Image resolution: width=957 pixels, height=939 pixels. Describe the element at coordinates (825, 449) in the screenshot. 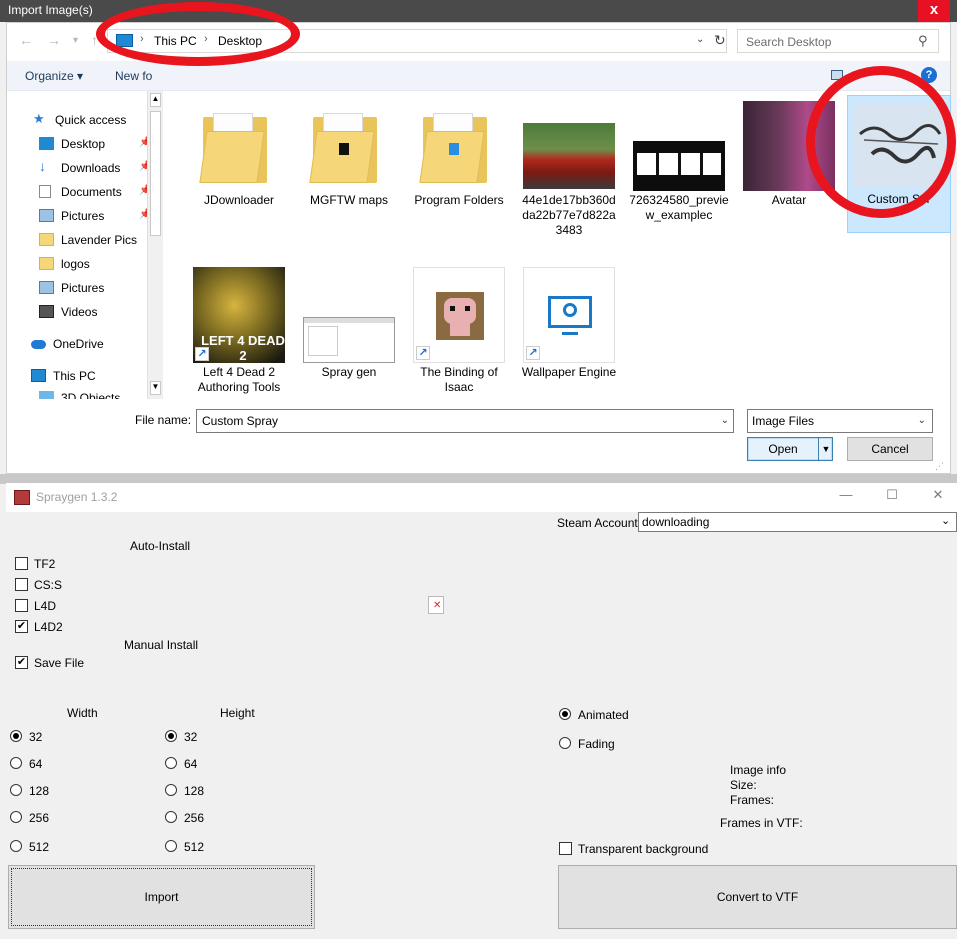

I see `open-split-chevron-icon: ▼` at that location.